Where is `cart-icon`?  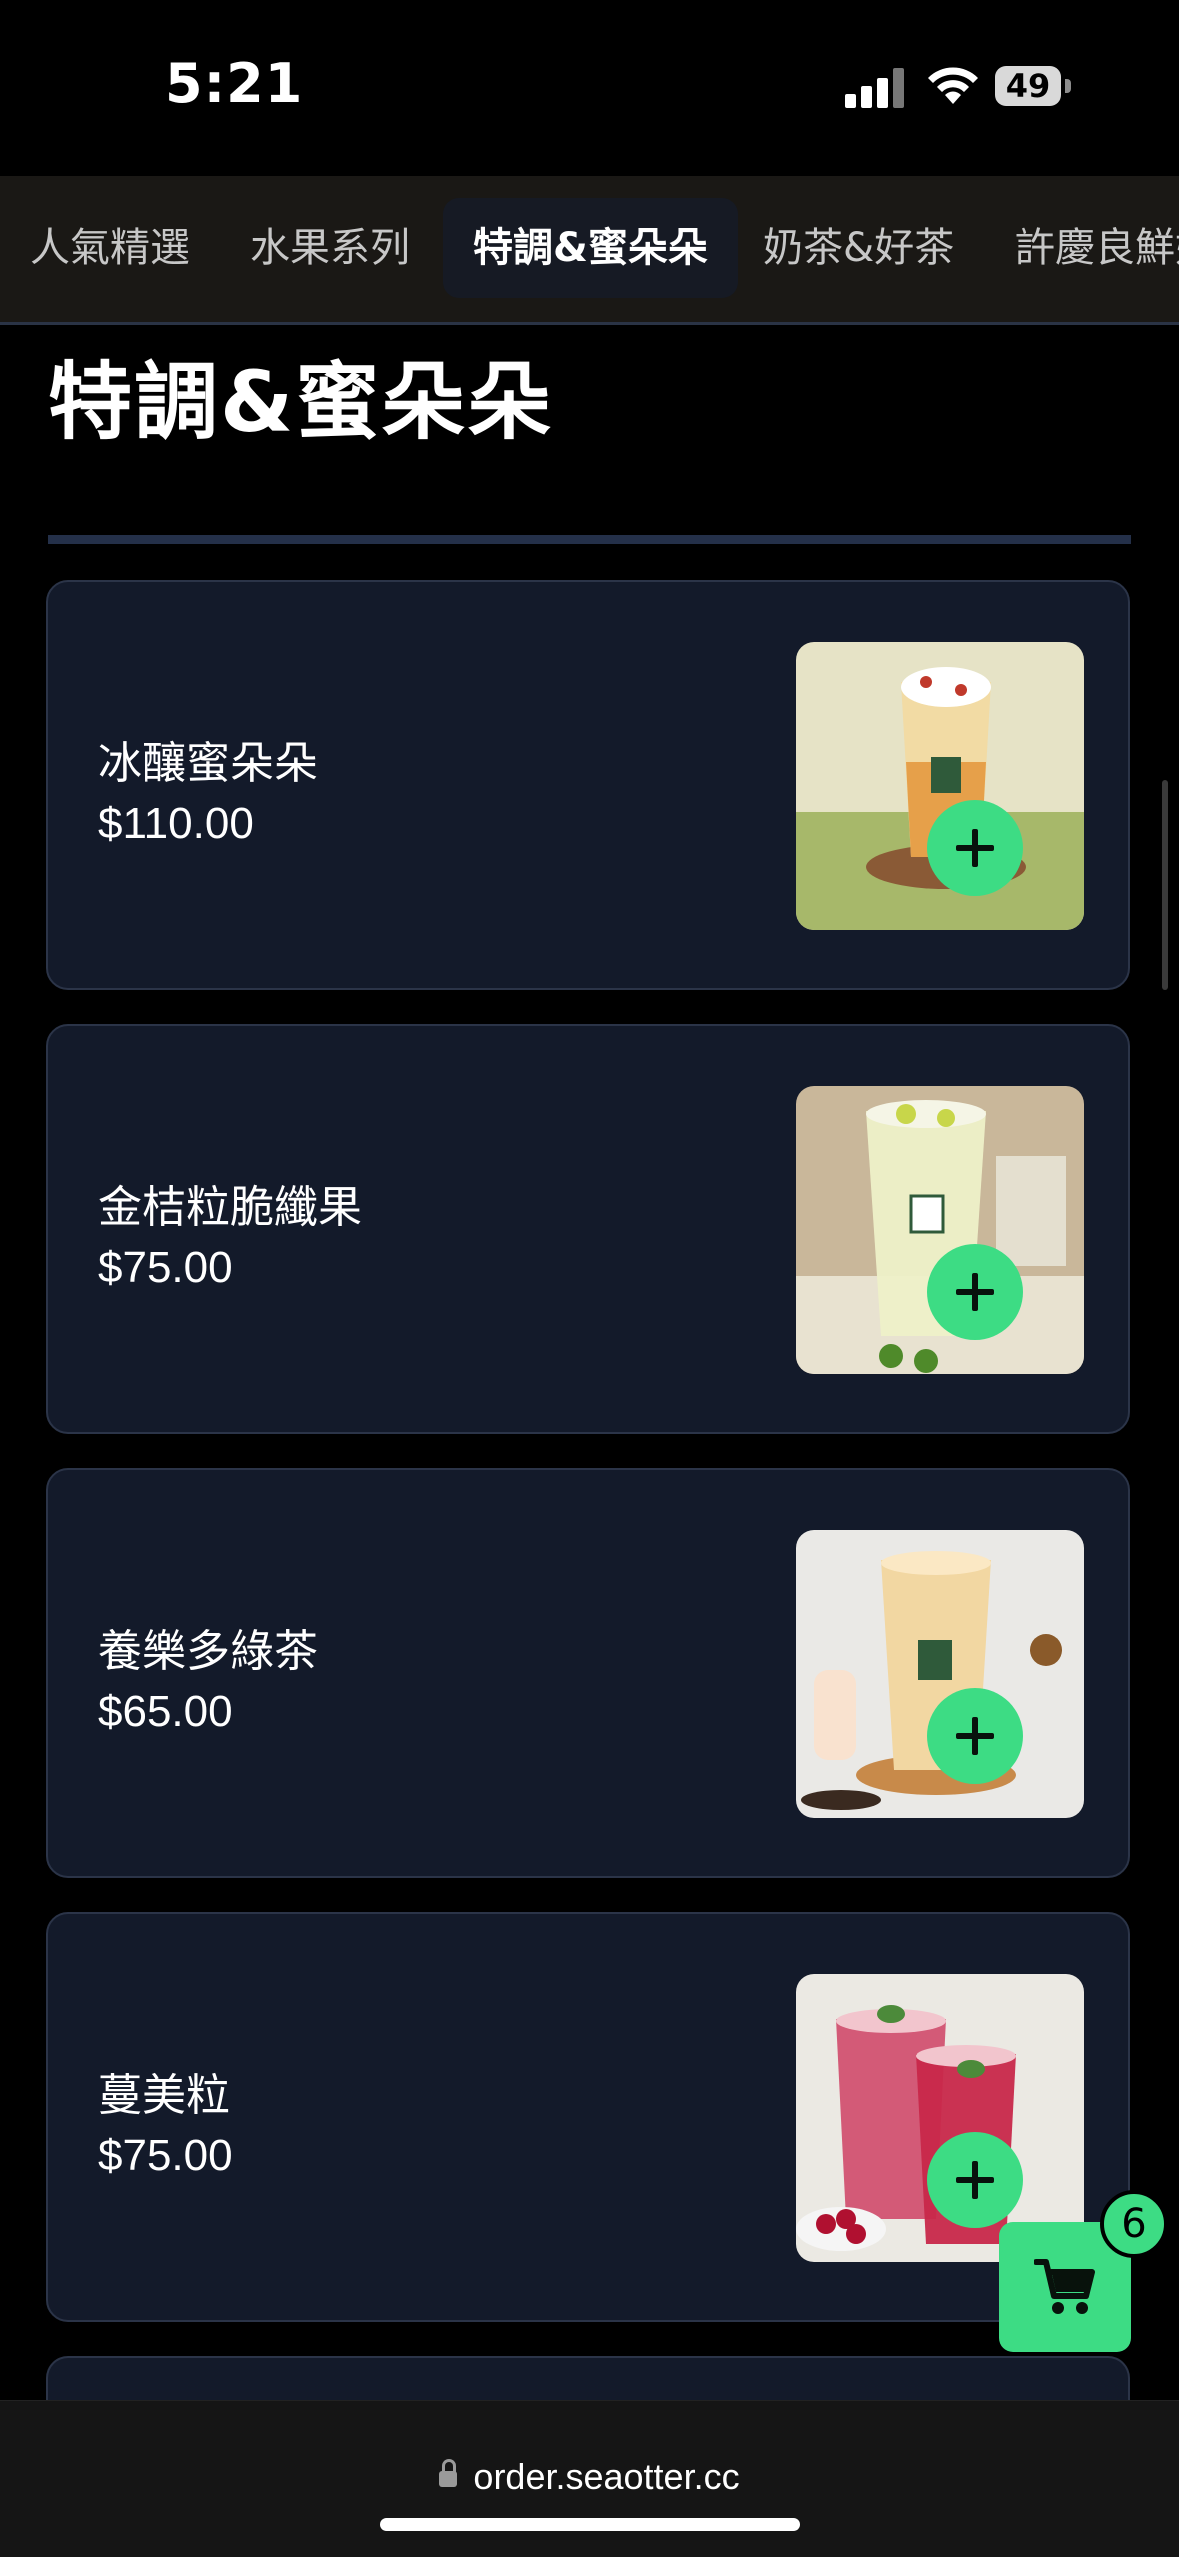
cart-icon is located at coordinates (1064, 2286).